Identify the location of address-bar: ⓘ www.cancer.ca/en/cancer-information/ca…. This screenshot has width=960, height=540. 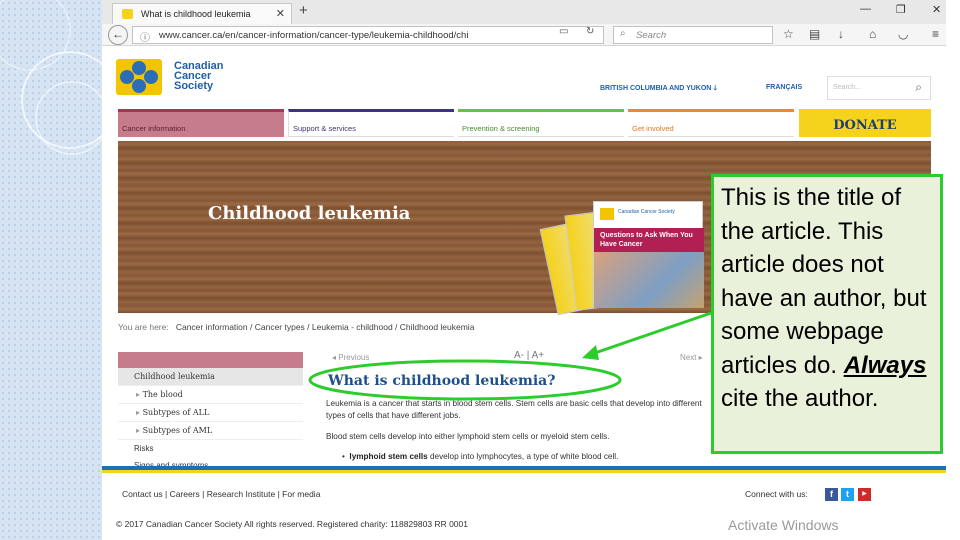
(368, 35).